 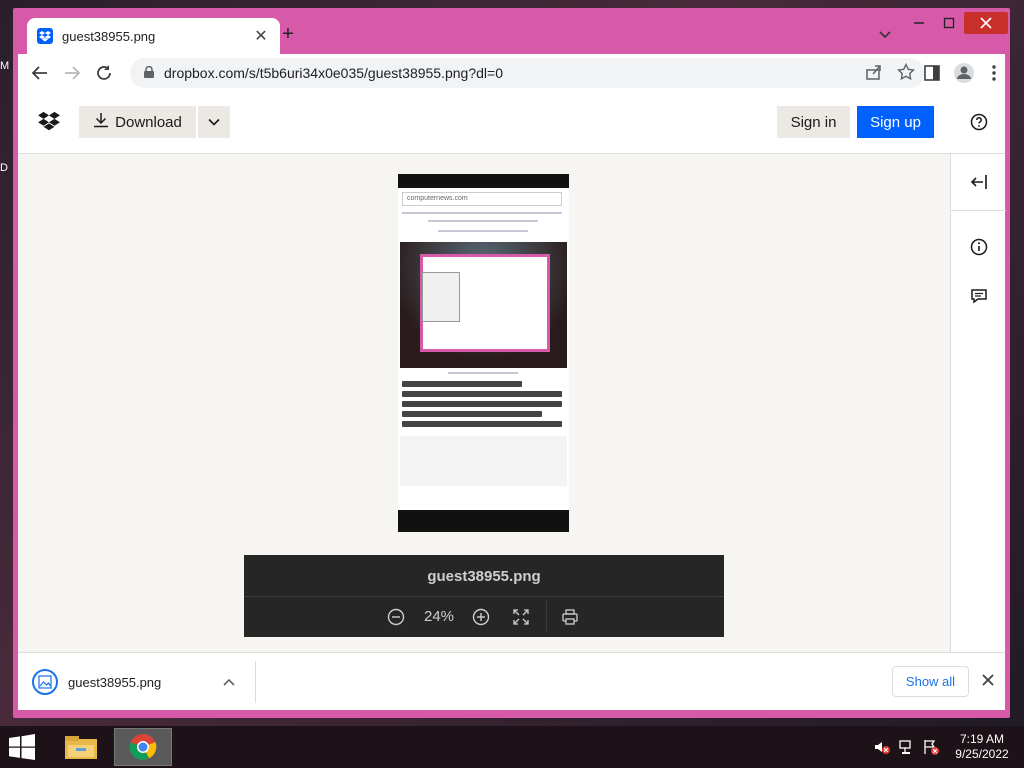 What do you see at coordinates (989, 681) in the screenshot?
I see `close-shelf-icon` at bounding box center [989, 681].